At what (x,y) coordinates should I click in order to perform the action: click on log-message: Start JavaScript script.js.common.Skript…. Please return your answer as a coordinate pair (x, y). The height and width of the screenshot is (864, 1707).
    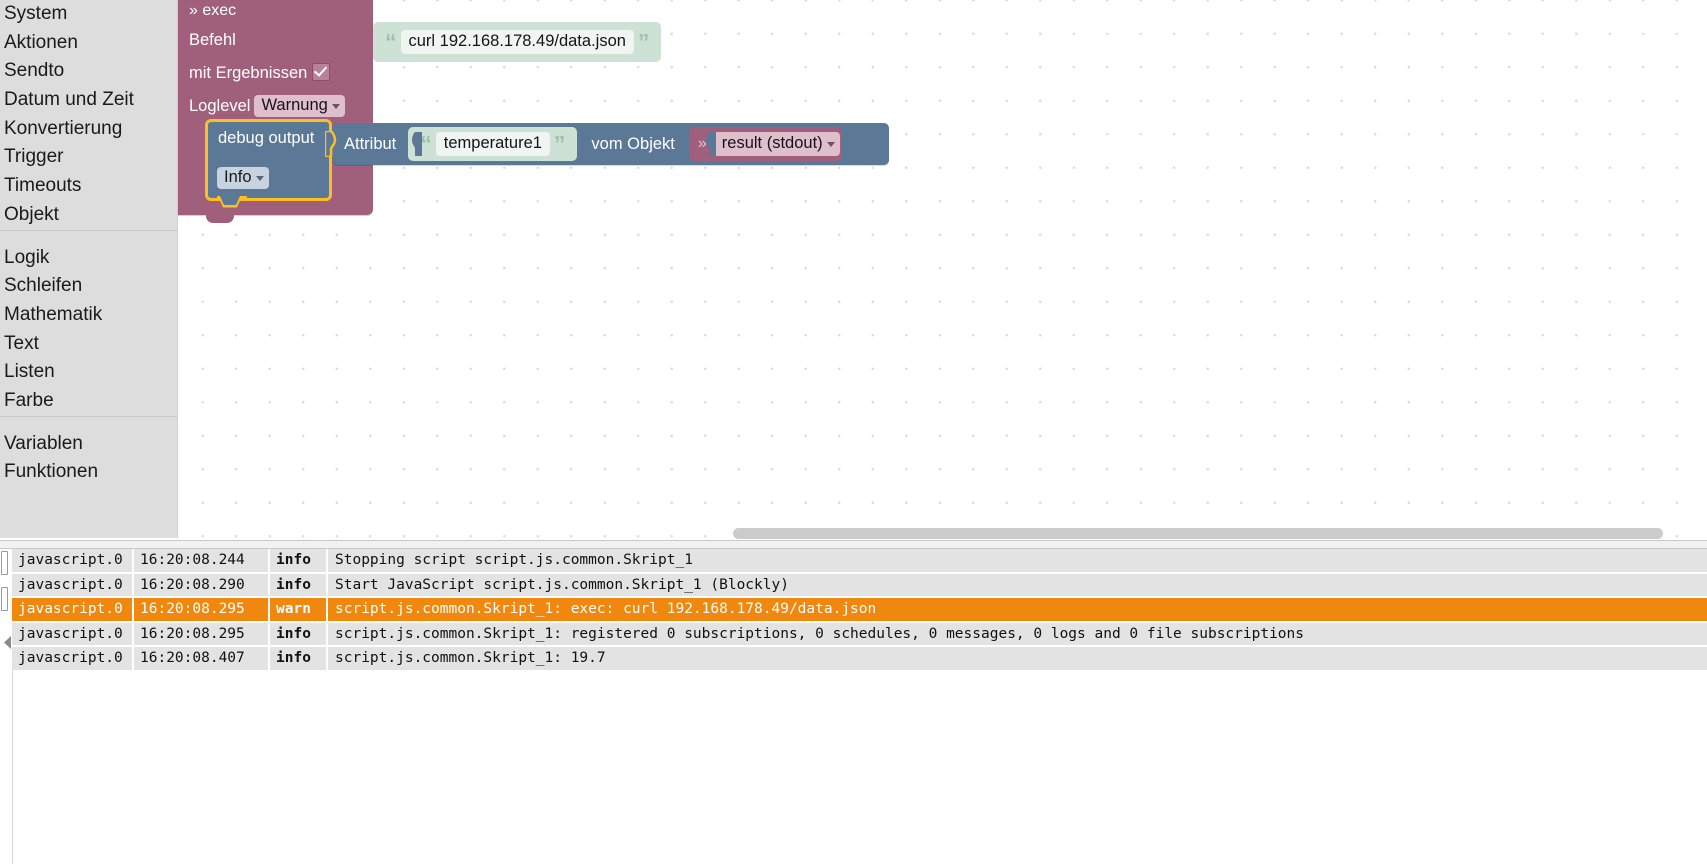
    Looking at the image, I should click on (562, 584).